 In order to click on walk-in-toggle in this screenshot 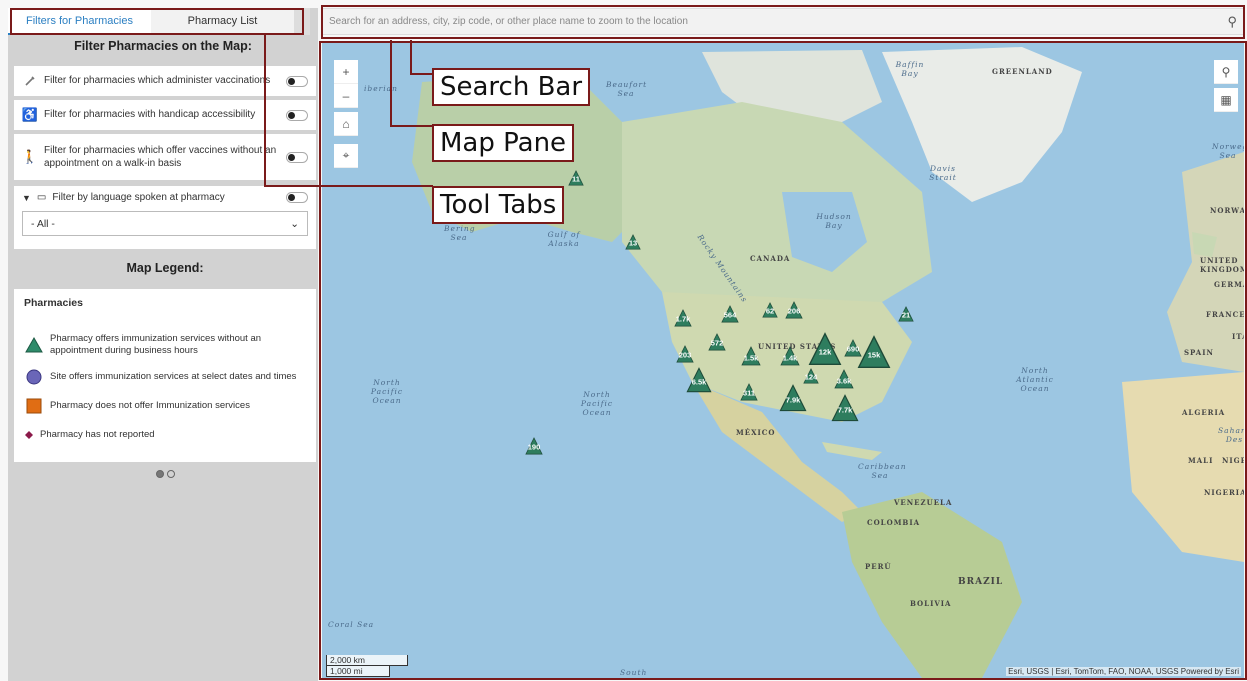, I will do `click(297, 157)`.